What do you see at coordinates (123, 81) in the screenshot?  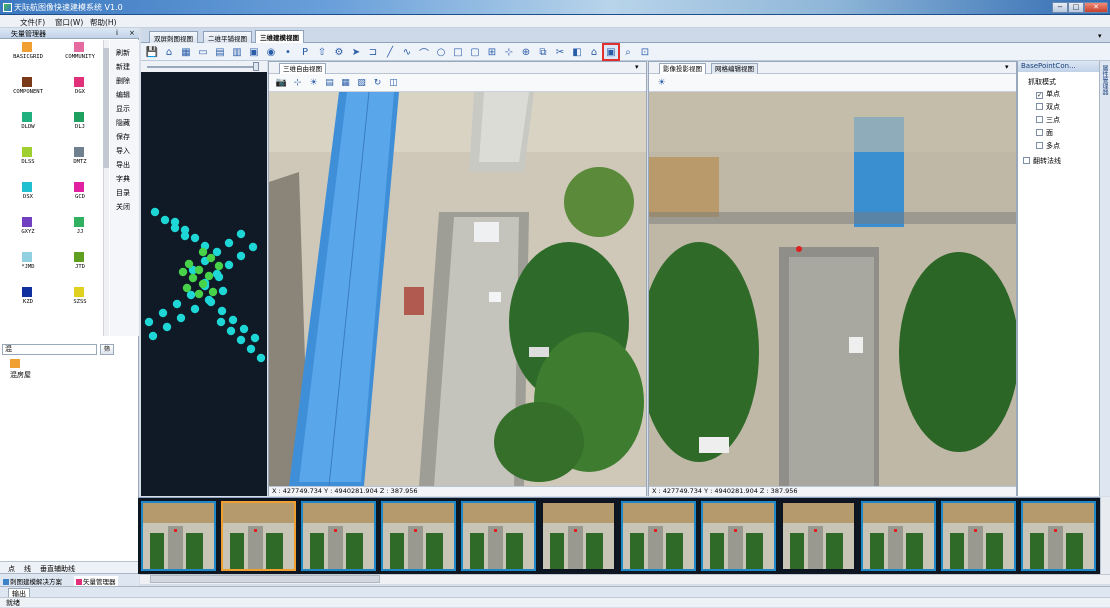 I see `layer-action-button: 删除` at bounding box center [123, 81].